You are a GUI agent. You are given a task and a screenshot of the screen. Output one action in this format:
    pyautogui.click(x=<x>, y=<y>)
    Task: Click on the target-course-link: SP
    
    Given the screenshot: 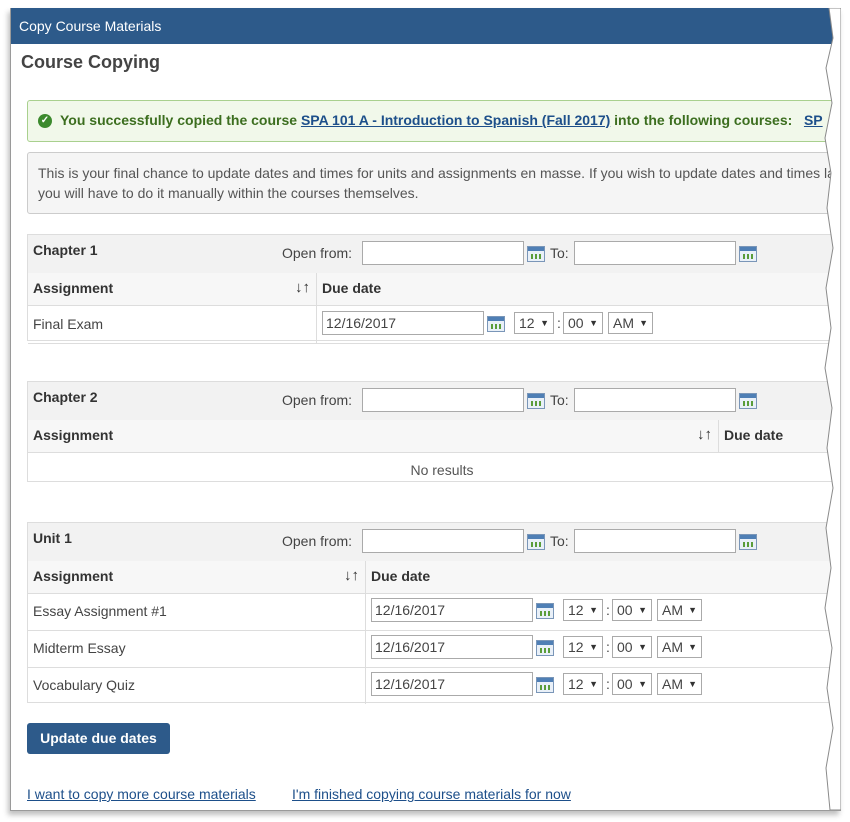 What is the action you would take?
    pyautogui.click(x=813, y=120)
    